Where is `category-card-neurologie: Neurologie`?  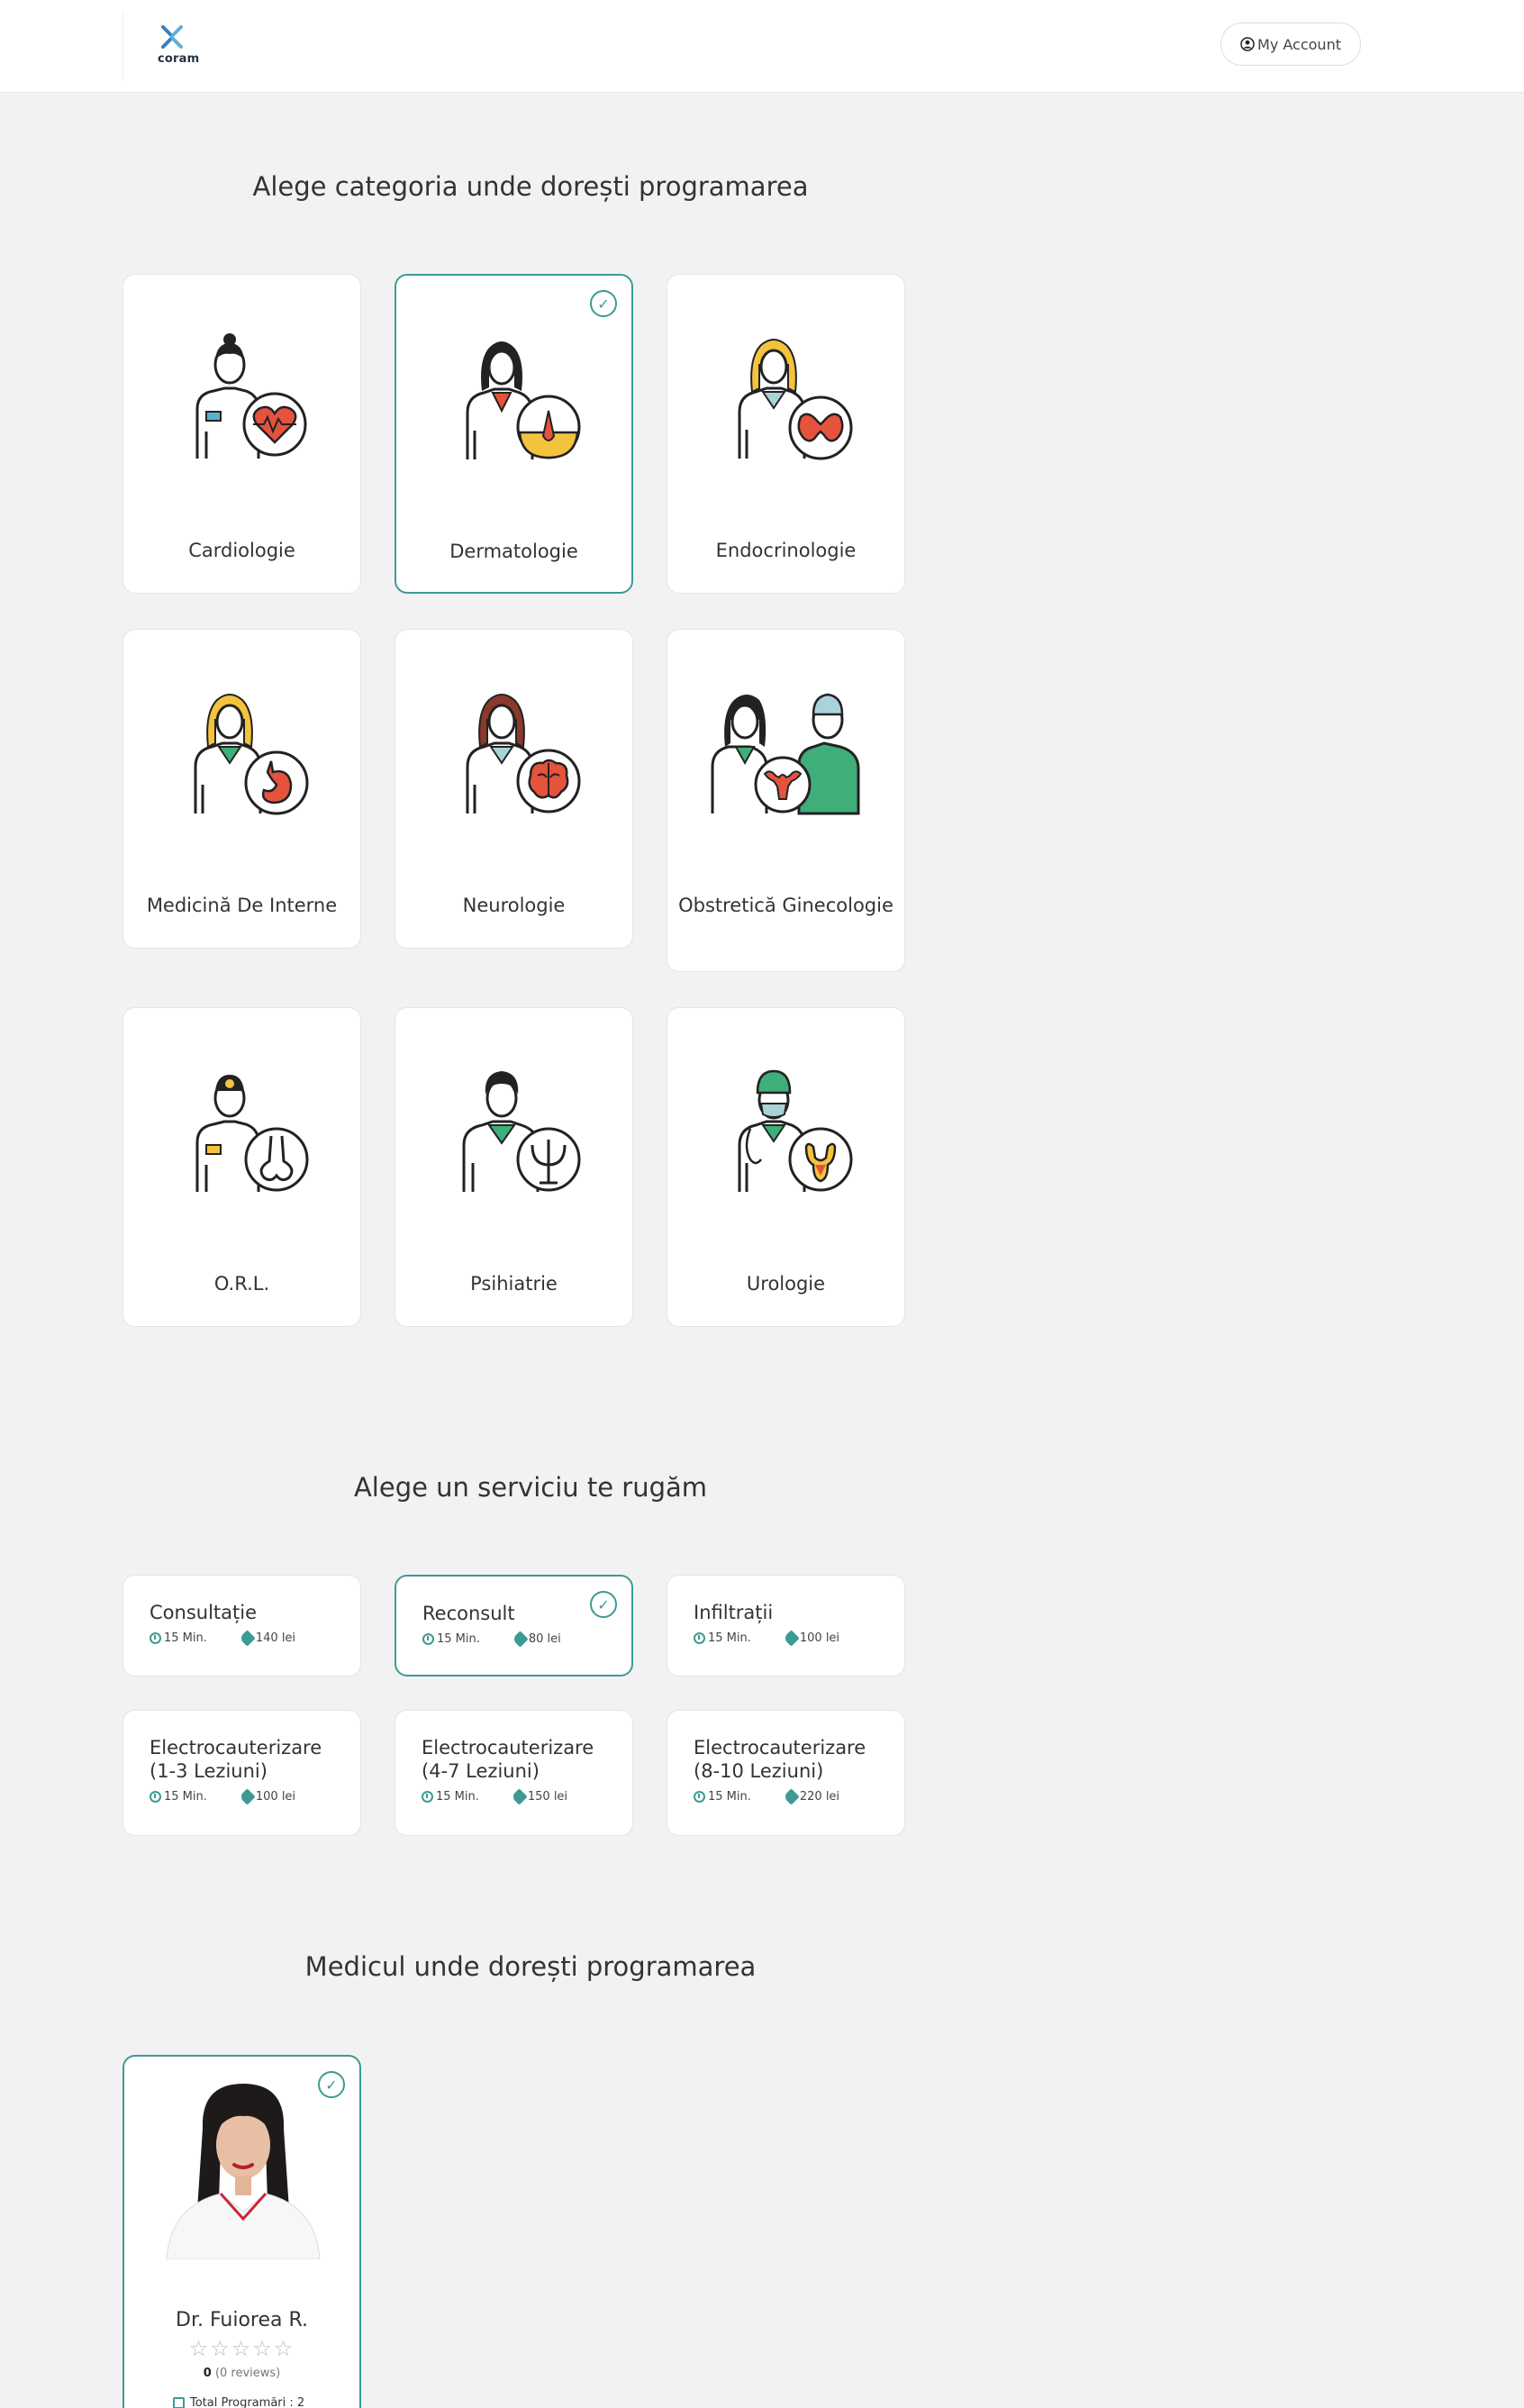 category-card-neurologie: Neurologie is located at coordinates (514, 789).